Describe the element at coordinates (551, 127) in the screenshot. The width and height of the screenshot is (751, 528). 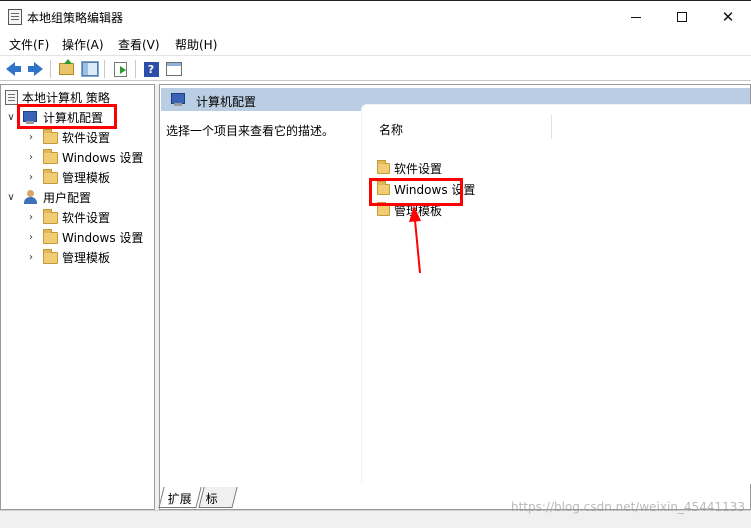
I see `column-divider` at that location.